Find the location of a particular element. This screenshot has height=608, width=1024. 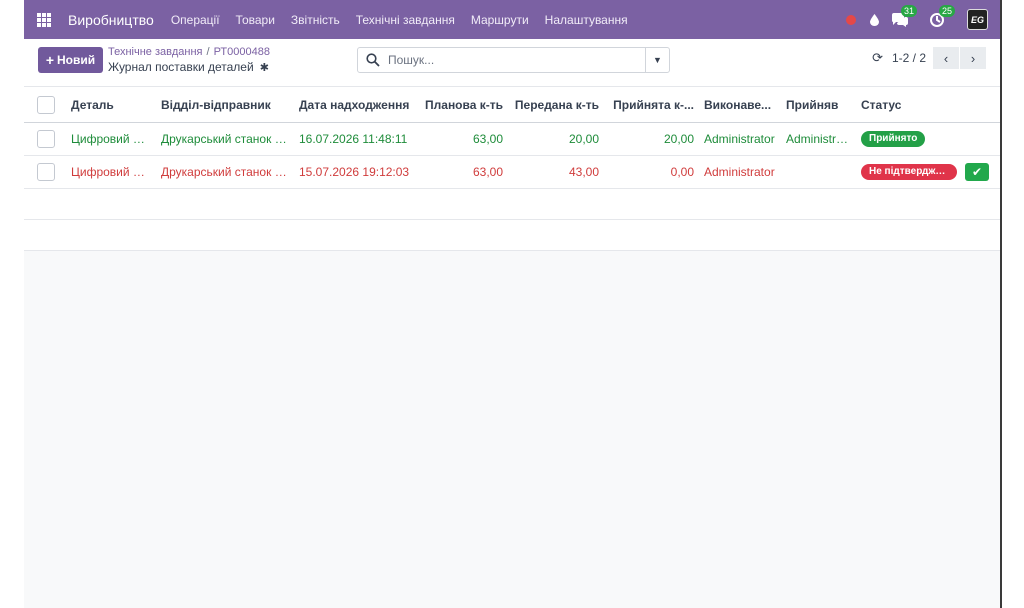

select-all-cell is located at coordinates (45, 105).